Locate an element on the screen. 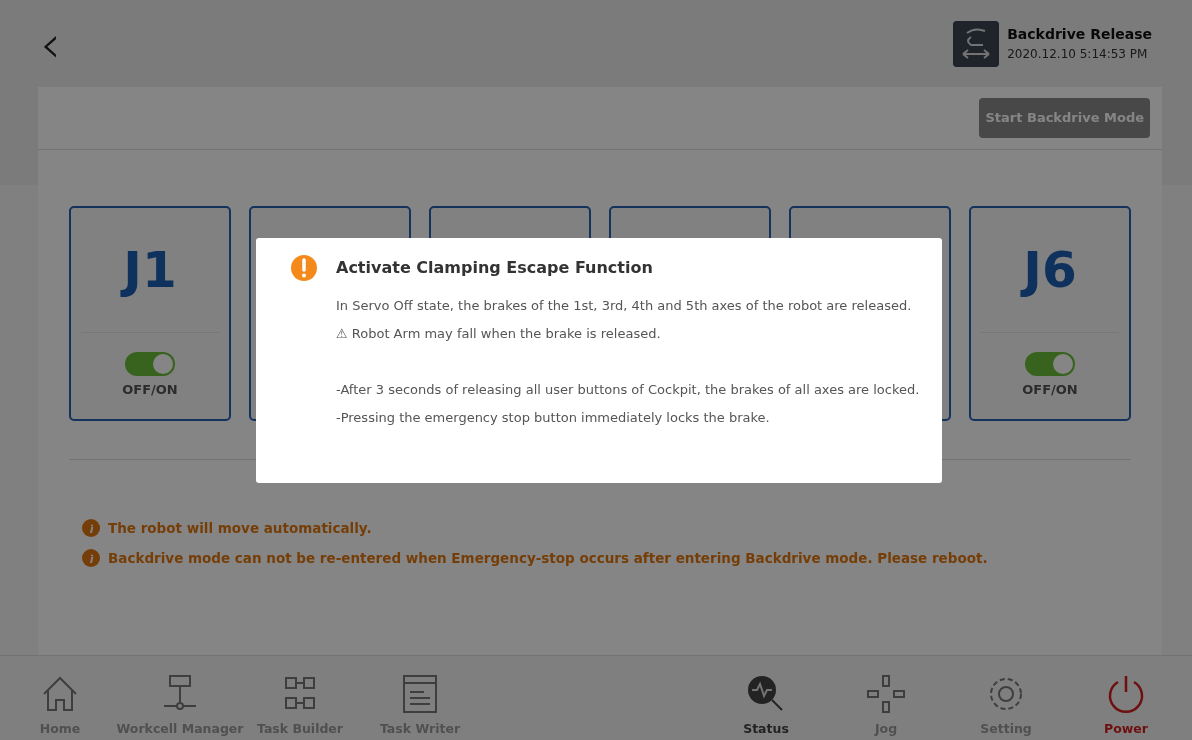  status-title: Backdrive Release is located at coordinates (1079, 34).